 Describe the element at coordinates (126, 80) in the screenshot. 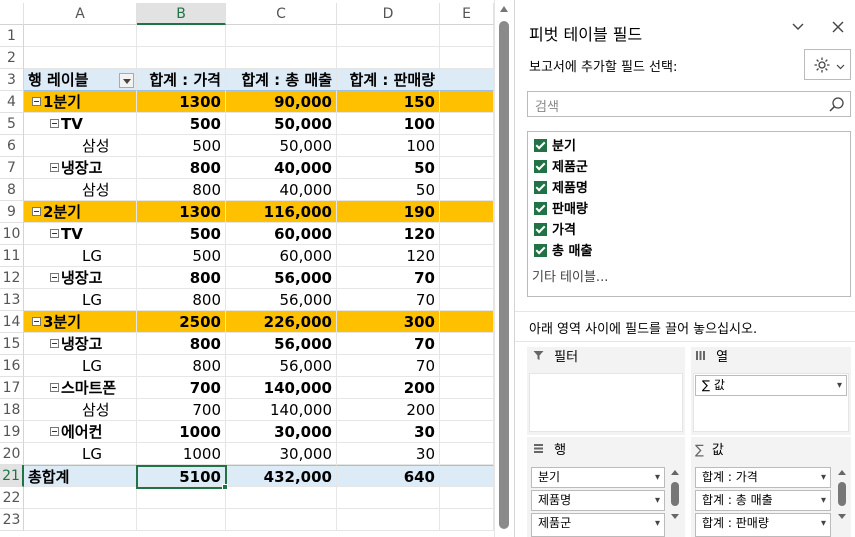

I see `filter-dropdown-icon` at that location.